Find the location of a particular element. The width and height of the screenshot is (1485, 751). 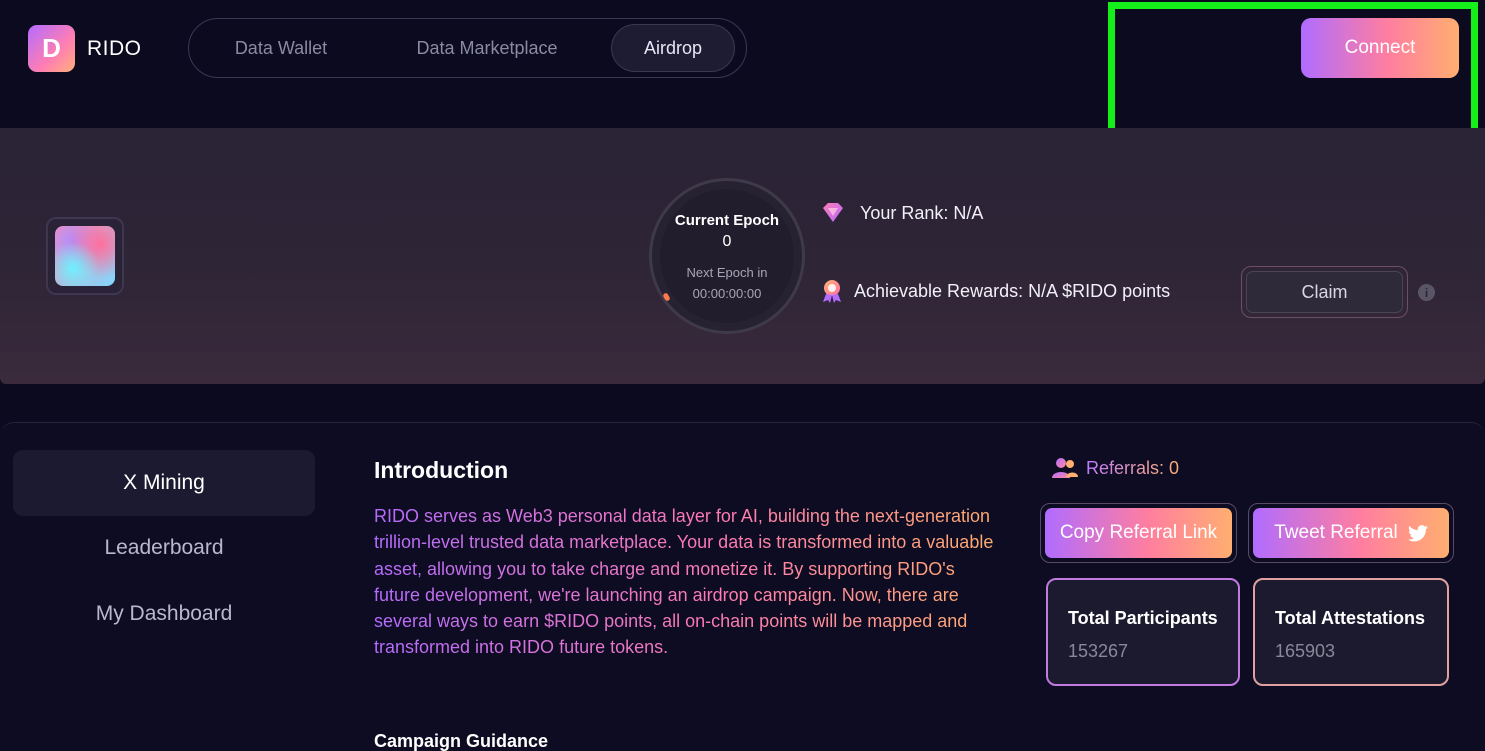

tweet-referral-label: Tweet Referral is located at coordinates (1336, 532).